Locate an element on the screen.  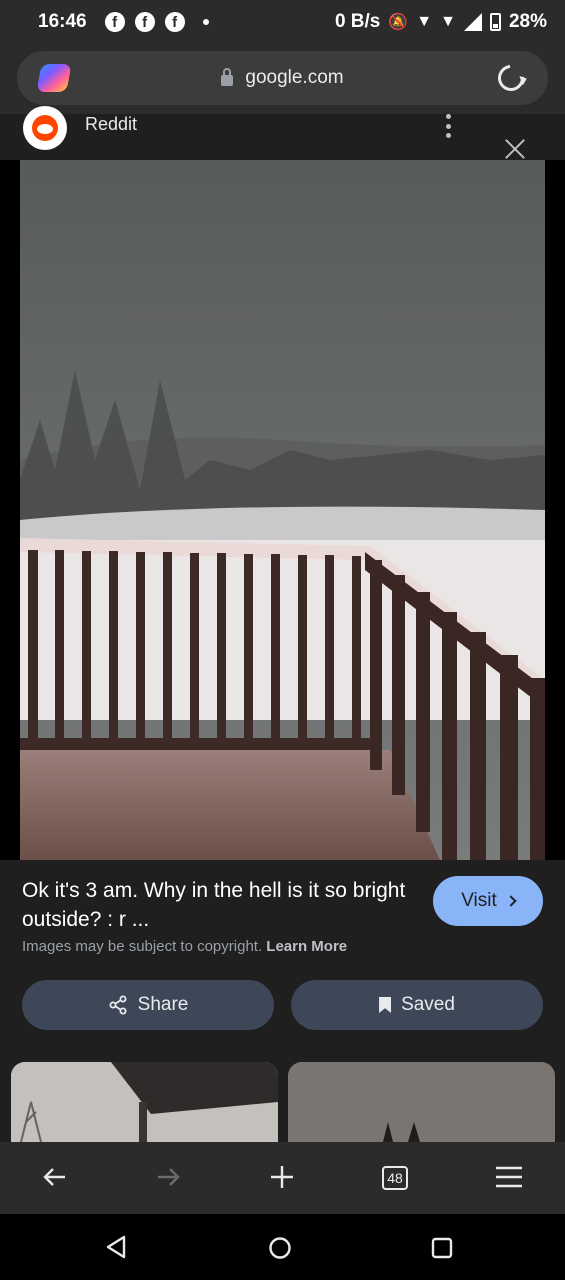
visit-label: Visit is located at coordinates (479, 900).